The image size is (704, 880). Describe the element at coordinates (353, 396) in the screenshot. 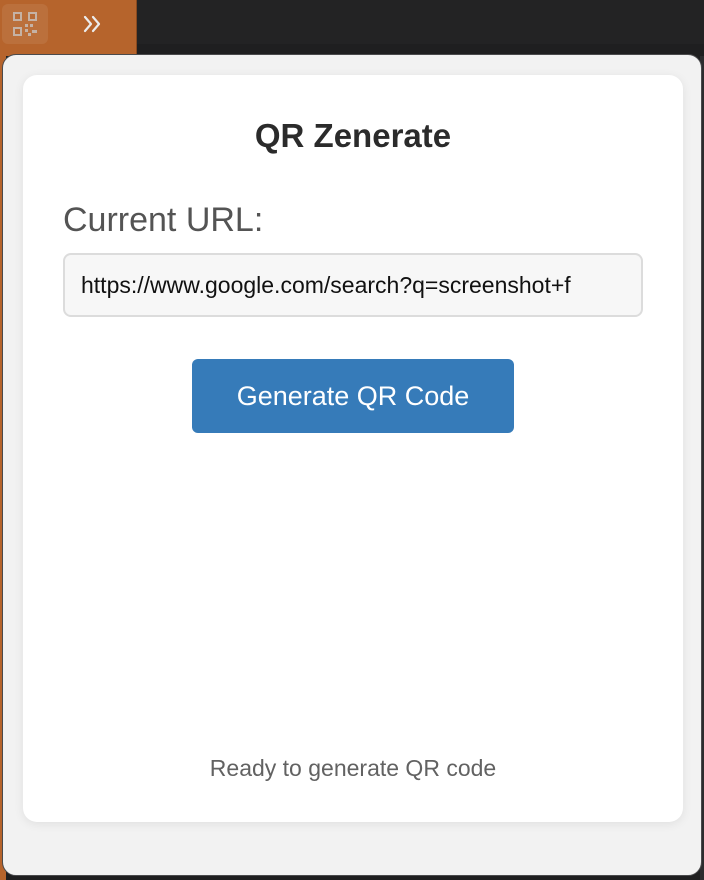

I see `generate-qr-button: Generate QR Code` at that location.